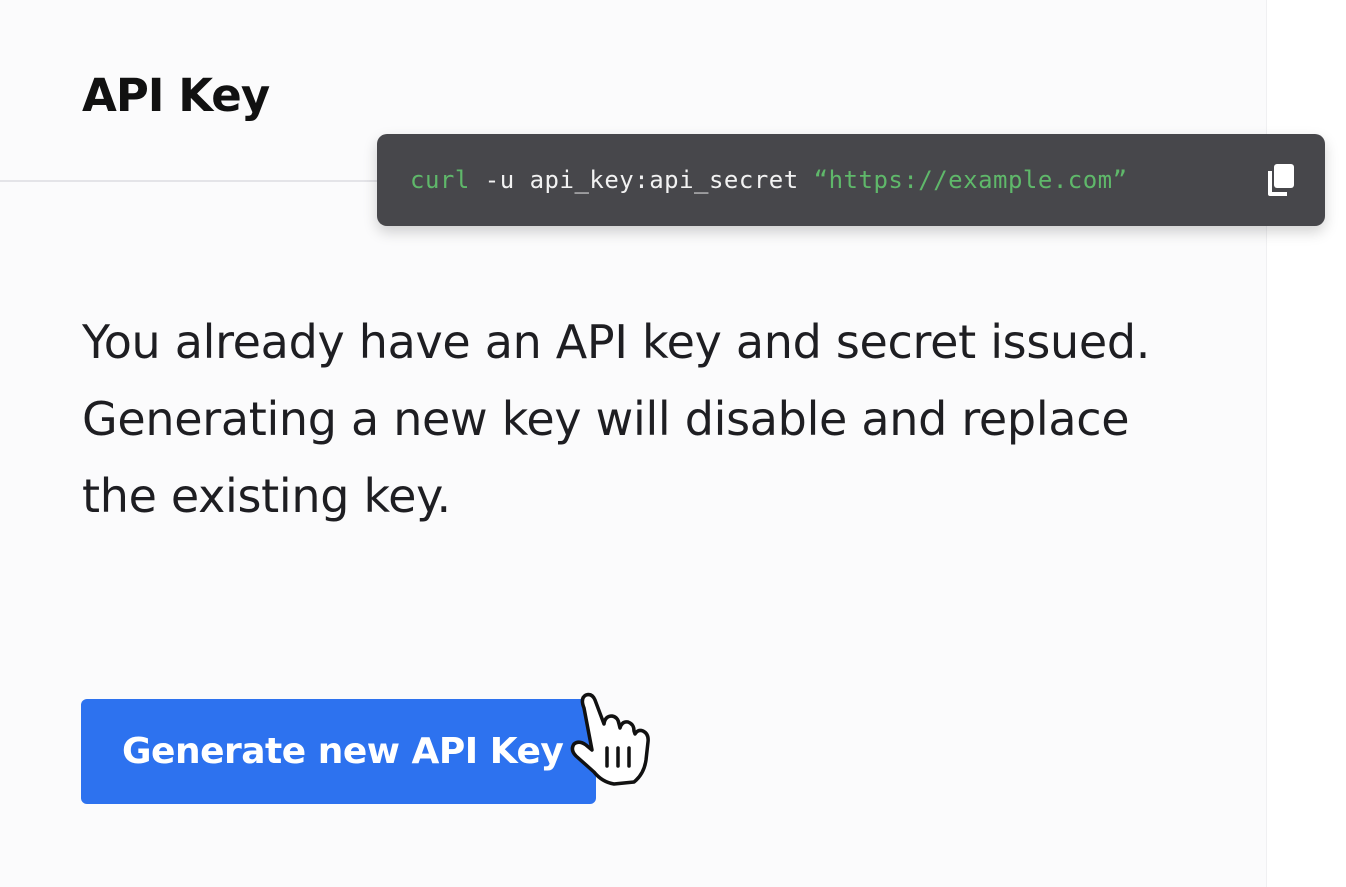 This screenshot has width=1346, height=887. What do you see at coordinates (190, 181) in the screenshot?
I see `title-divider` at bounding box center [190, 181].